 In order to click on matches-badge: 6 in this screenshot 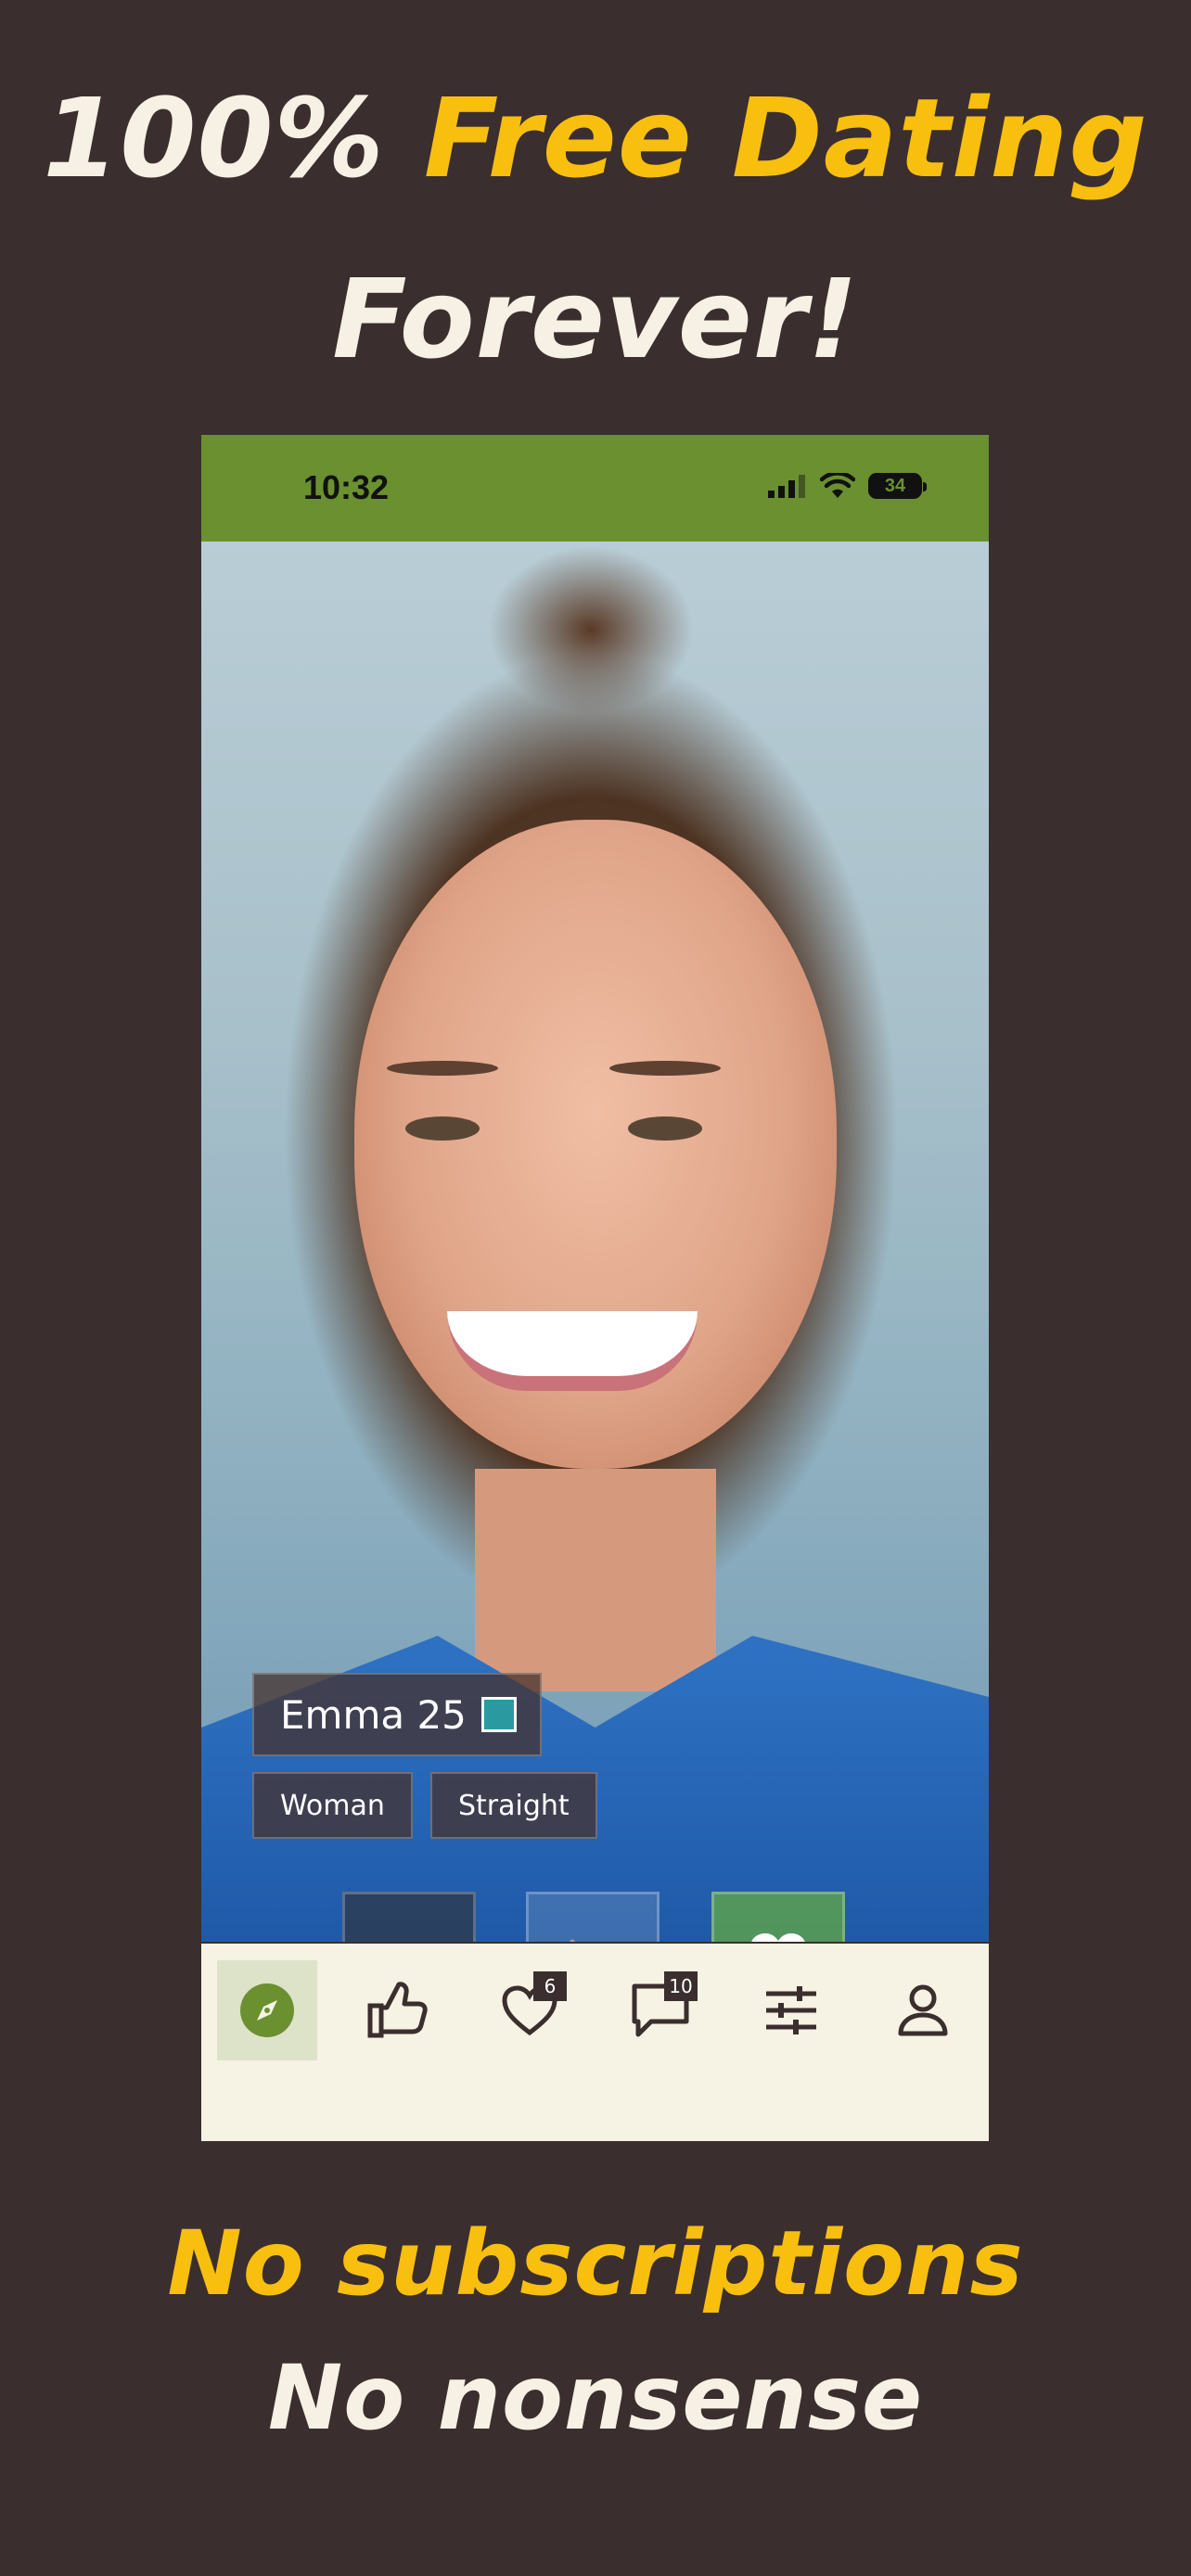, I will do `click(550, 1986)`.